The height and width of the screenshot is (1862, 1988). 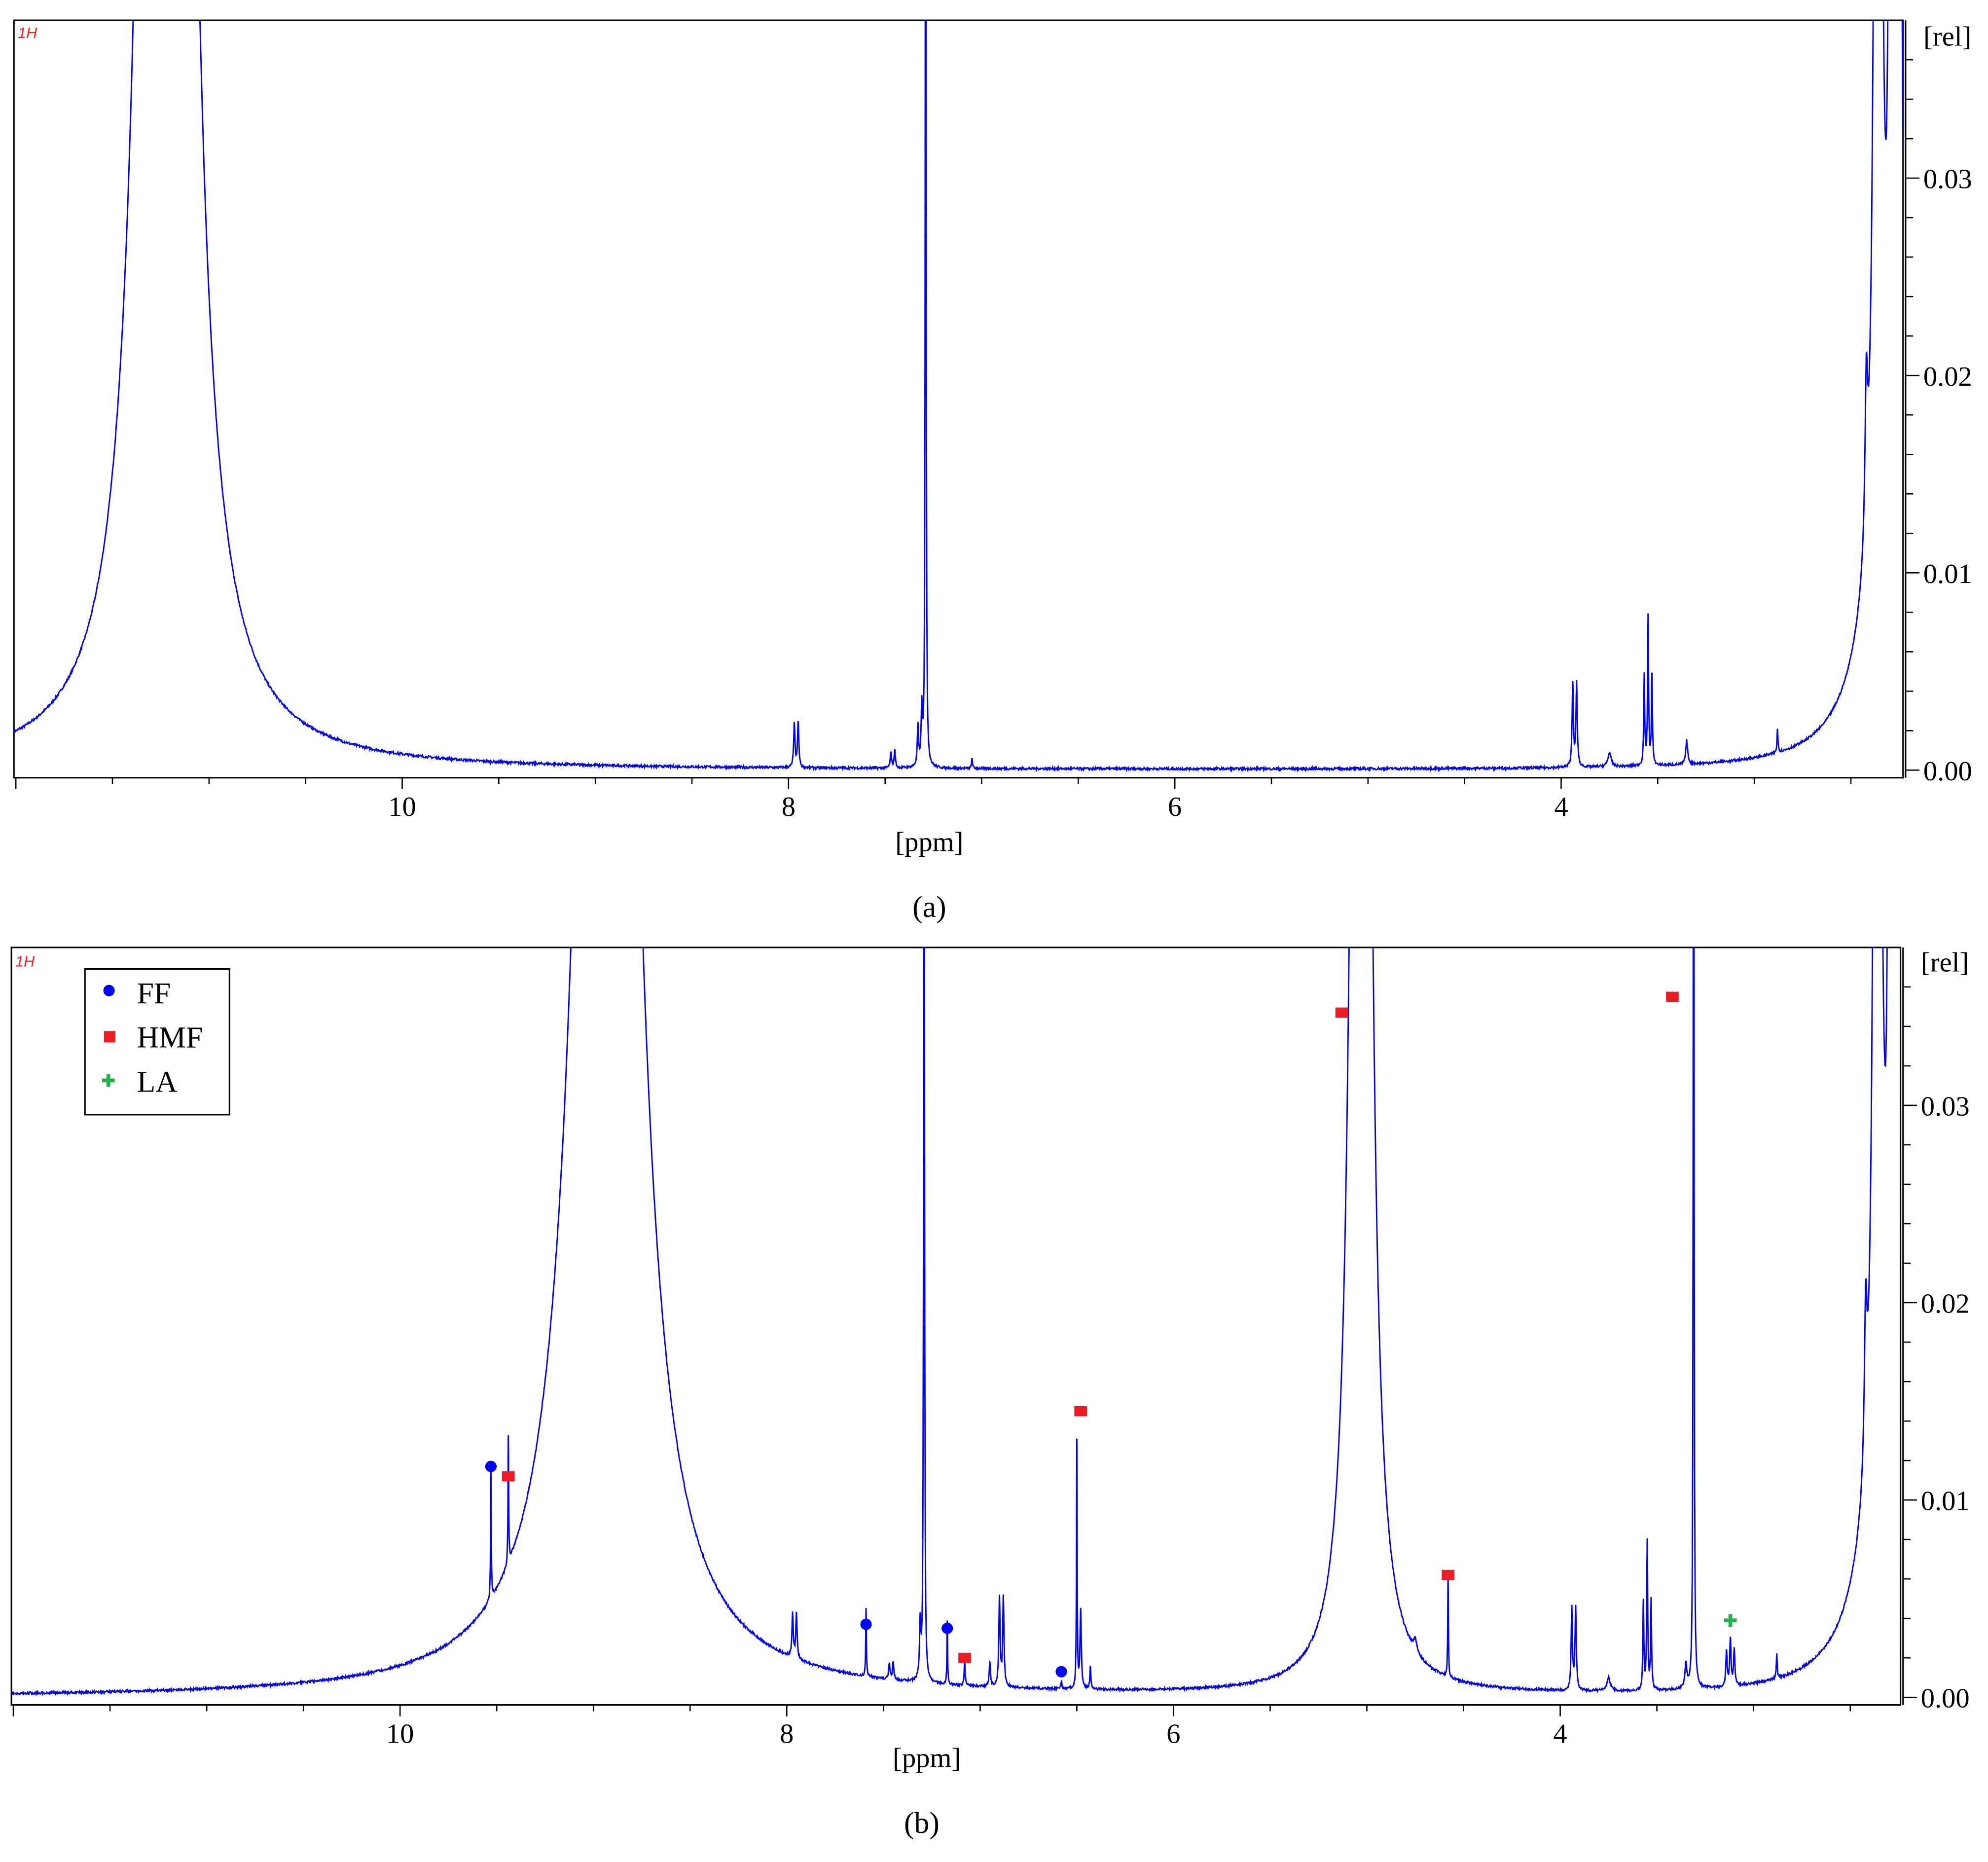 What do you see at coordinates (157, 1082) in the screenshot?
I see `legend-label: LA` at bounding box center [157, 1082].